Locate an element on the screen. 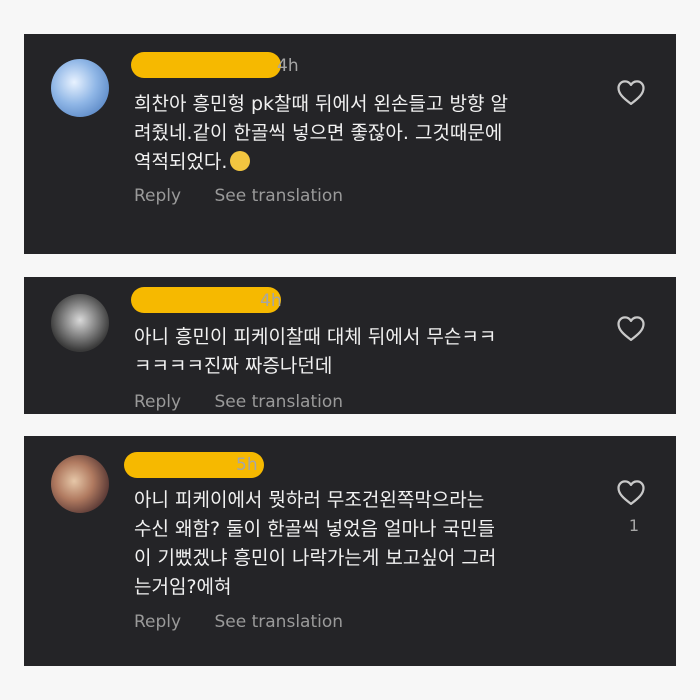 The image size is (700, 700). like-count: 1 is located at coordinates (633, 525).